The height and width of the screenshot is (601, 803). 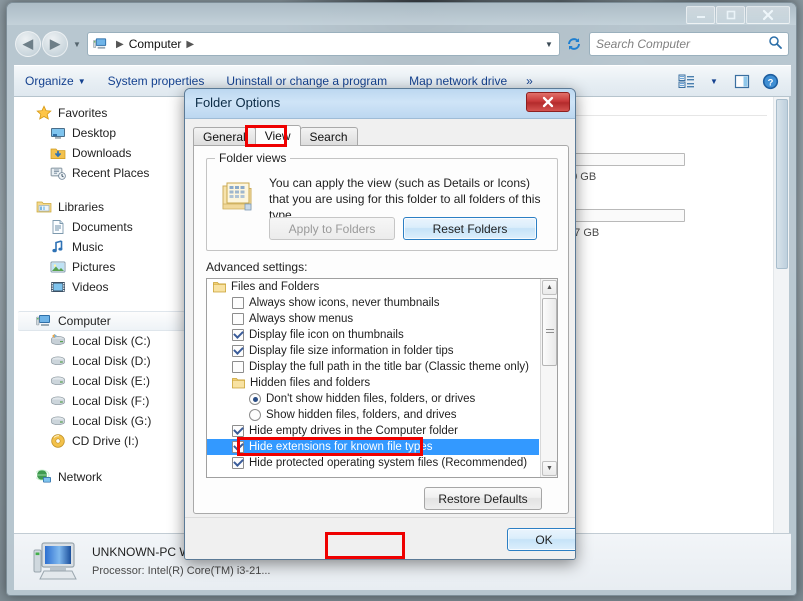 What do you see at coordinates (111, 381) in the screenshot?
I see `sidebar-label-local-disk-e: Local Disk (E:)` at bounding box center [111, 381].